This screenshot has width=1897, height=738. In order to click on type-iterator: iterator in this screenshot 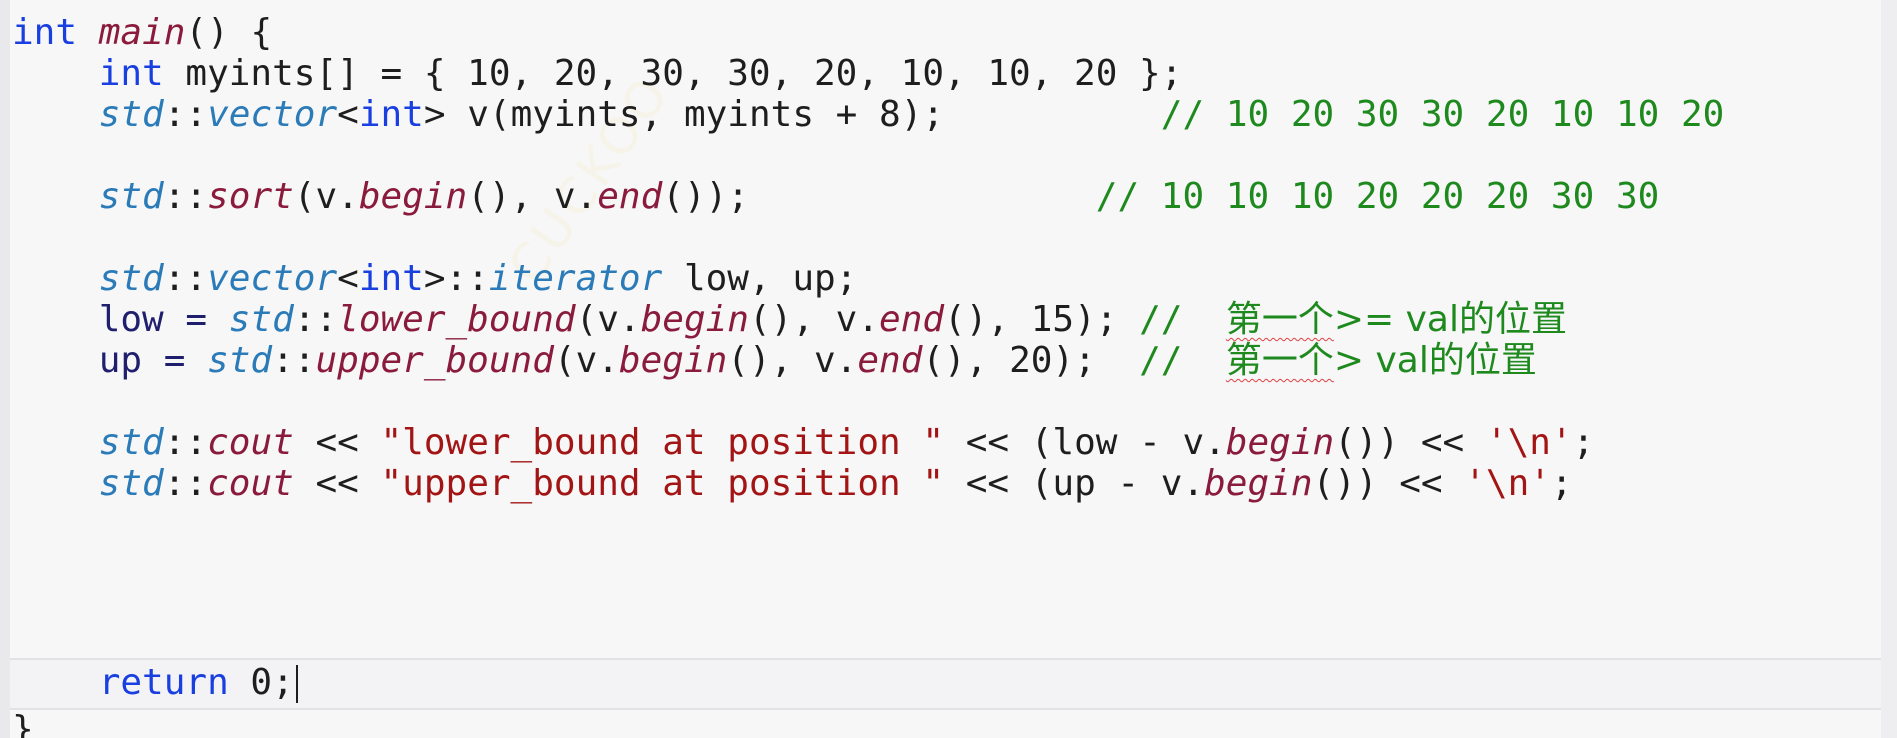, I will do `click(575, 278)`.